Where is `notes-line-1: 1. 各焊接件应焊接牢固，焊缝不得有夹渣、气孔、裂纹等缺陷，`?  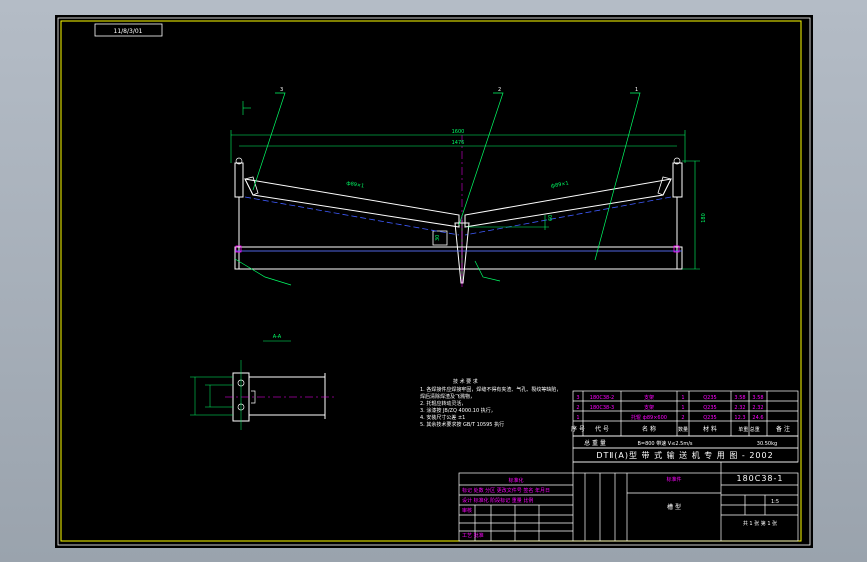
notes-line-1: 1. 各焊接件应焊接牢固，焊缝不得有夹渣、气孔、裂纹等缺陷， is located at coordinates (490, 389).